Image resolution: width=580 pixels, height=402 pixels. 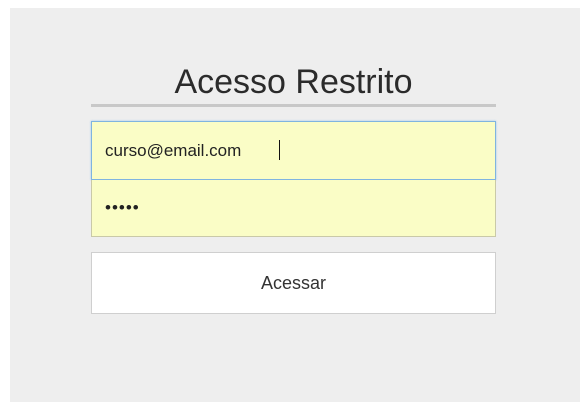 I want to click on page-title: Acesso Restrito, so click(x=293, y=82).